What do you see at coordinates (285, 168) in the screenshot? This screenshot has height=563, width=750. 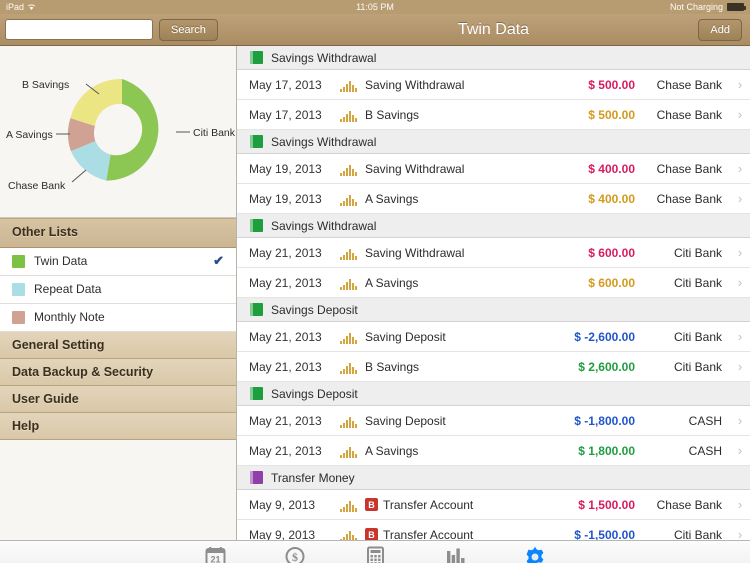 I see `row-date: May 19, 2013` at bounding box center [285, 168].